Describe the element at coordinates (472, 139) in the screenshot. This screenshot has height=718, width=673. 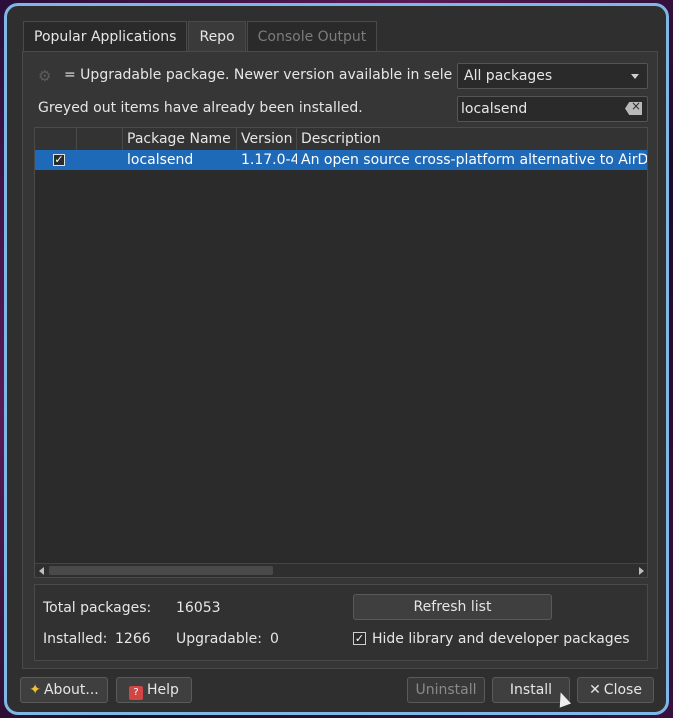
I see `column-header-description: Description` at that location.